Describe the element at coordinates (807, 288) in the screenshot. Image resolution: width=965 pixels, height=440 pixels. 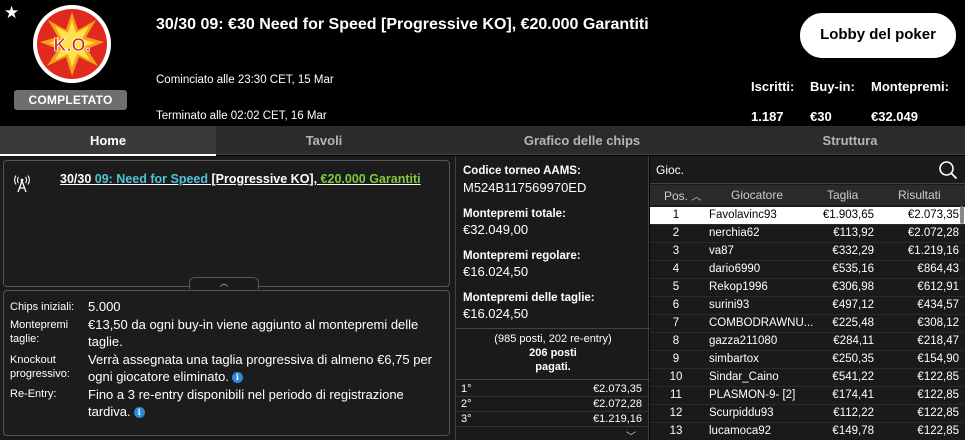
I see `table-row: 5 Rekop1996 €306,98 €612,91` at that location.